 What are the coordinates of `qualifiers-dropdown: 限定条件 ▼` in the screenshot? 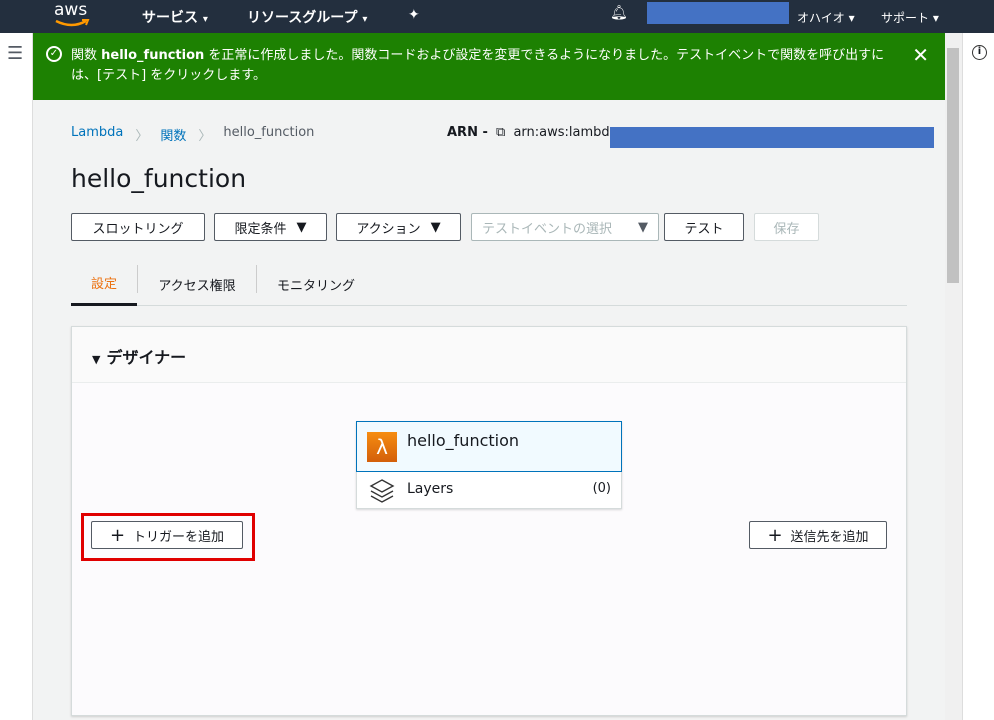 It's located at (270, 227).